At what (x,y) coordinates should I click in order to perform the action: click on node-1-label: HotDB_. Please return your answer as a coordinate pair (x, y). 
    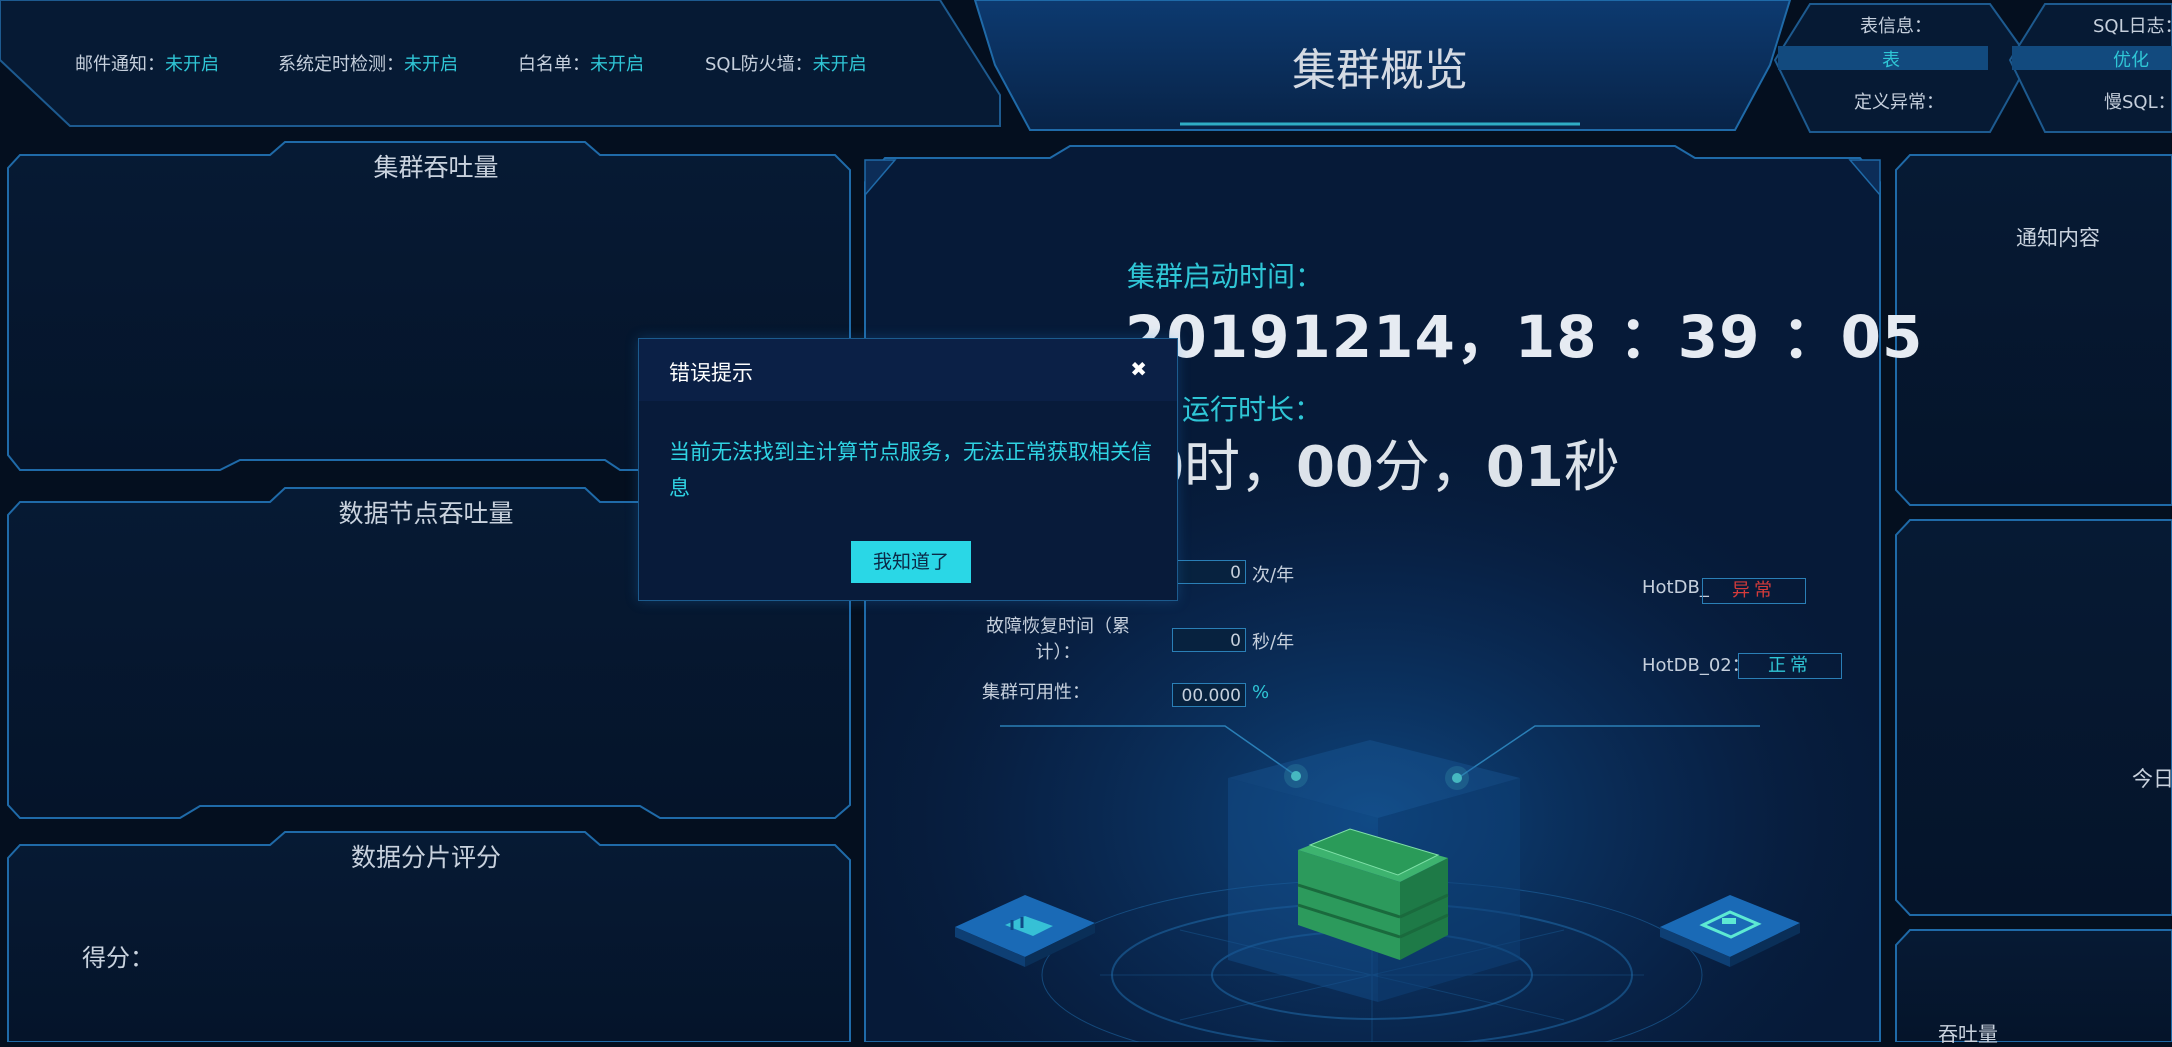
    Looking at the image, I should click on (1675, 587).